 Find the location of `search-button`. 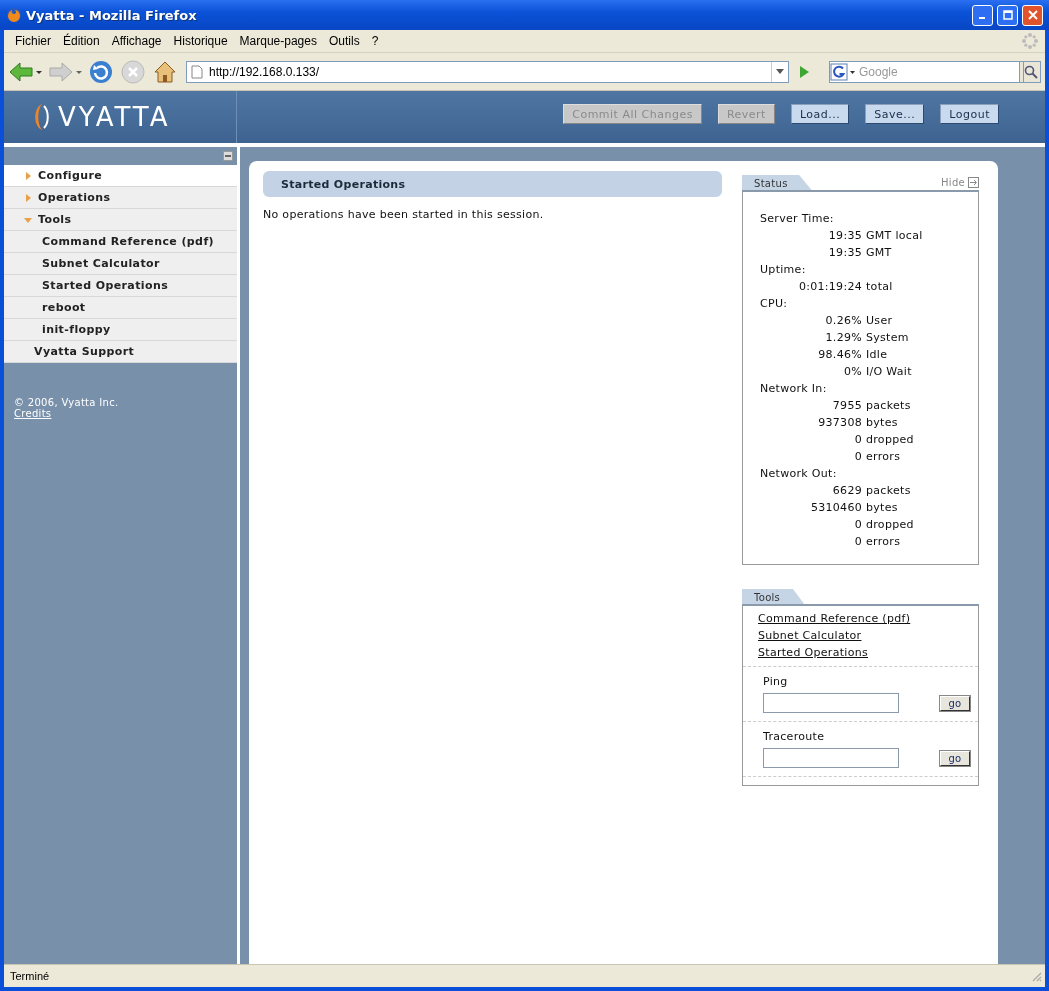

search-button is located at coordinates (1030, 71).